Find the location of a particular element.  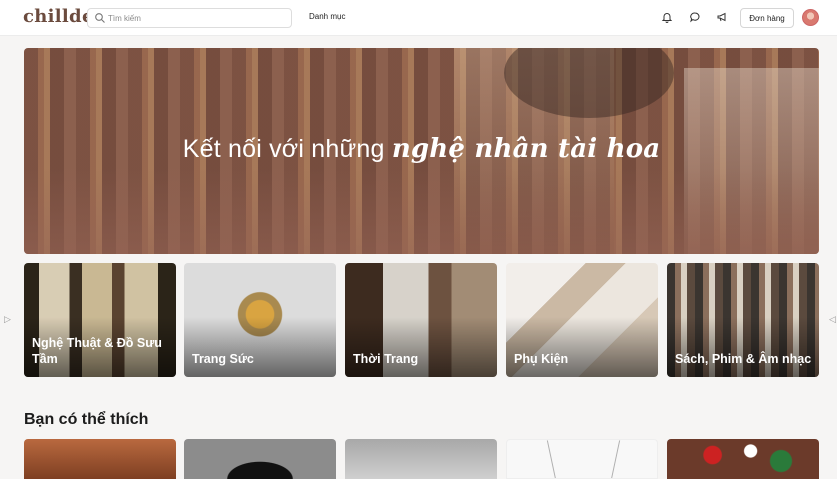

category-card-books-movies-music: Sách, Phim & Âm nhạc is located at coordinates (743, 320).